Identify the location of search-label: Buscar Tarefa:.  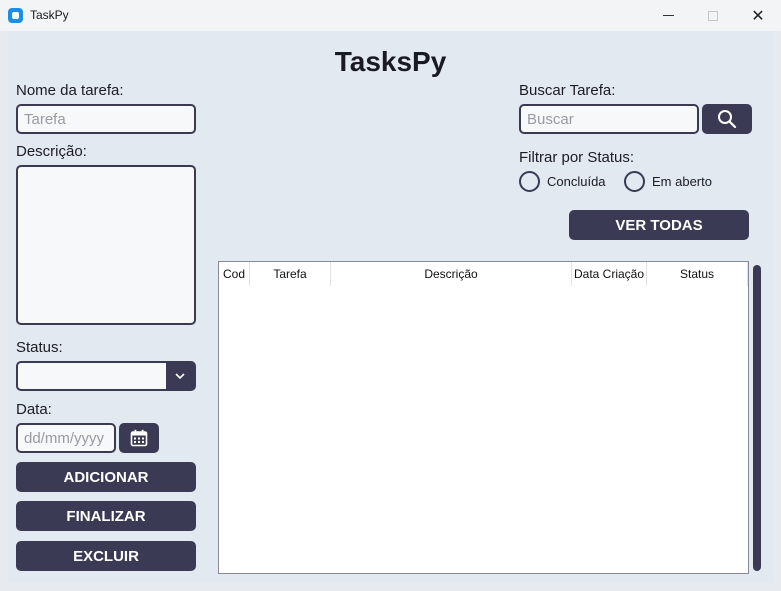
(567, 90).